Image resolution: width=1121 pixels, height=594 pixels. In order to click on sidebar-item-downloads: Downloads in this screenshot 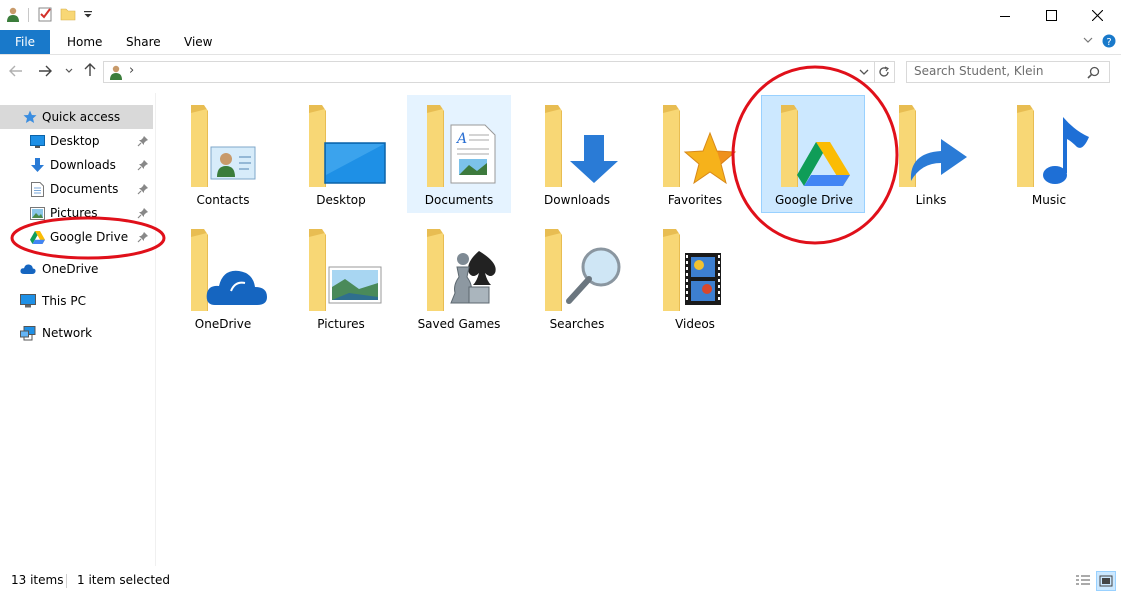, I will do `click(76, 165)`.